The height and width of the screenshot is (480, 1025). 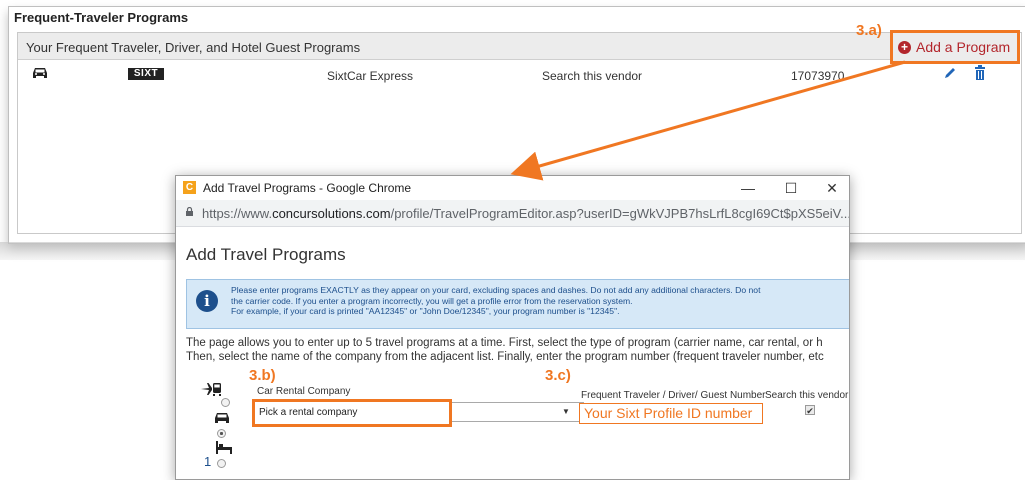 What do you see at coordinates (221, 433) in the screenshot?
I see `car-rental-radio` at bounding box center [221, 433].